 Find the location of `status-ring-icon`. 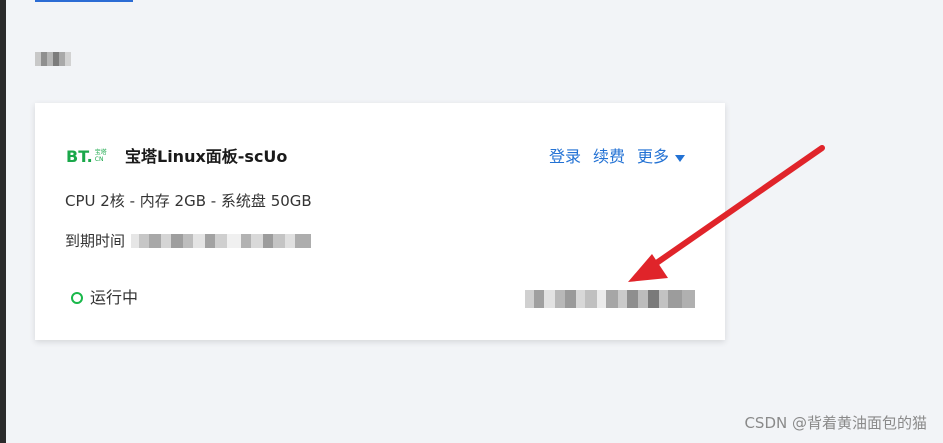

status-ring-icon is located at coordinates (77, 298).